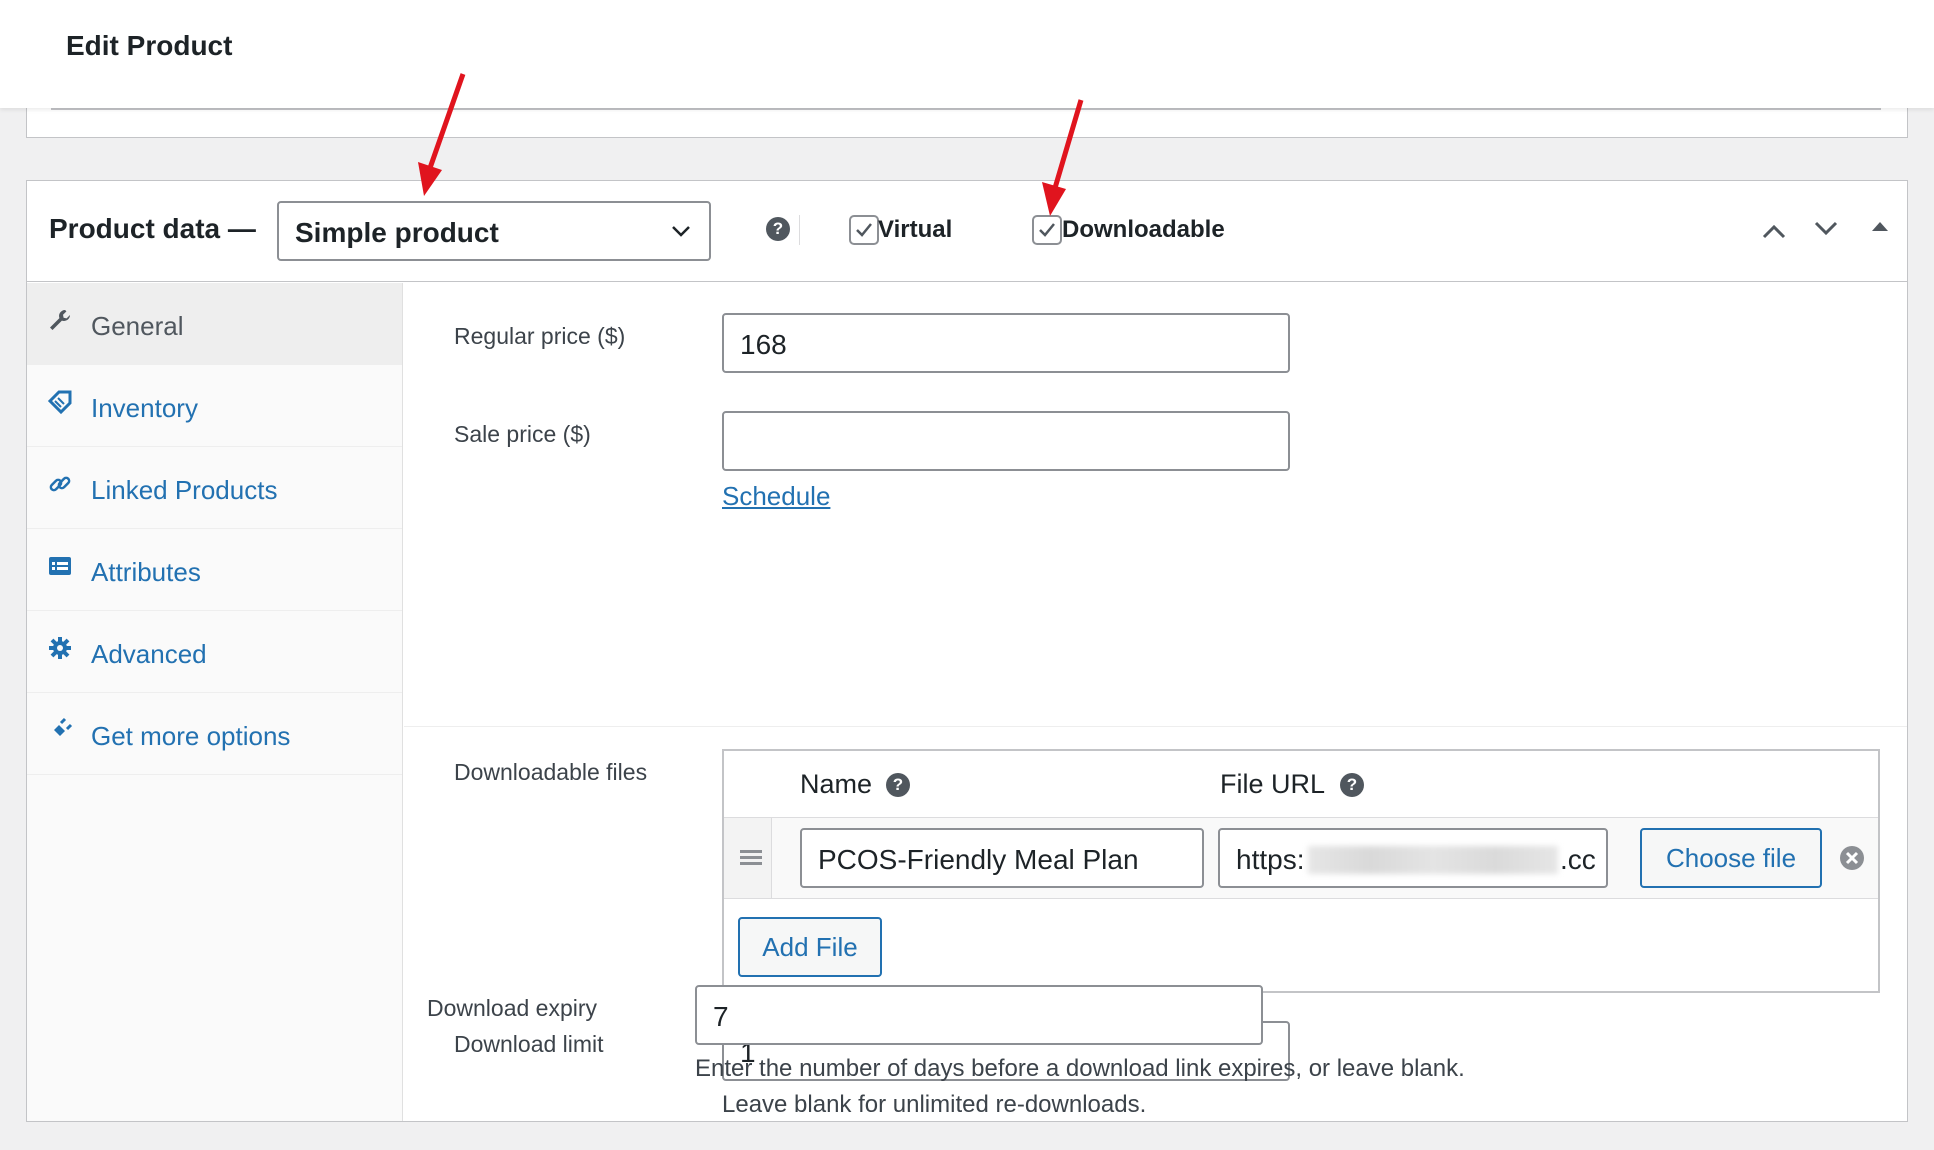 Image resolution: width=1934 pixels, height=1150 pixels. Describe the element at coordinates (397, 232) in the screenshot. I see `product-type-value: Simple product` at that location.